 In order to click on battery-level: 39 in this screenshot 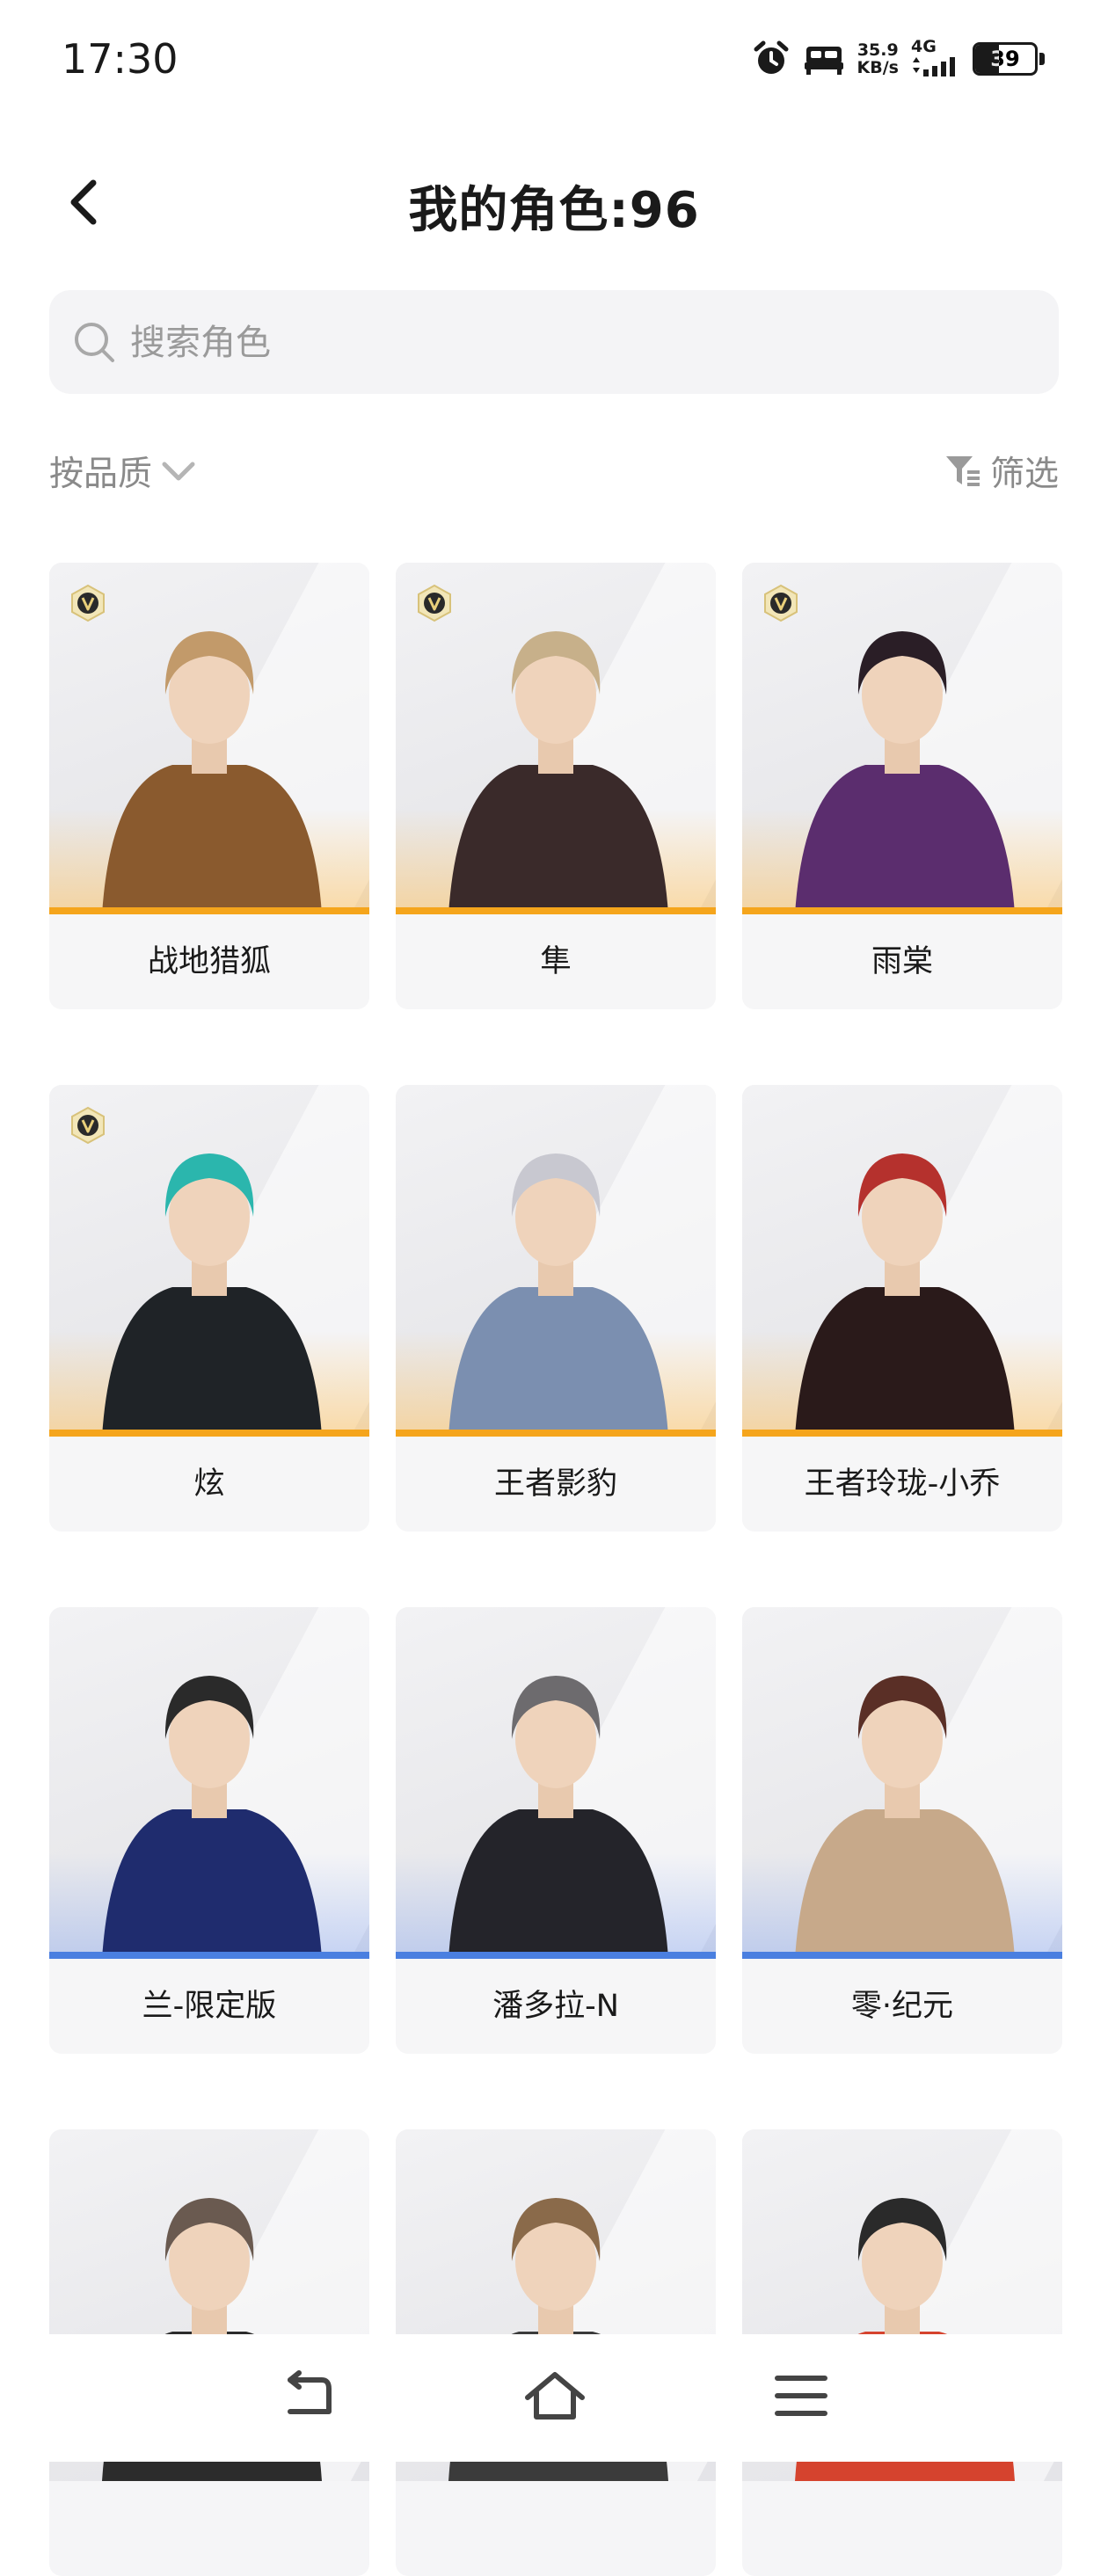, I will do `click(1005, 59)`.